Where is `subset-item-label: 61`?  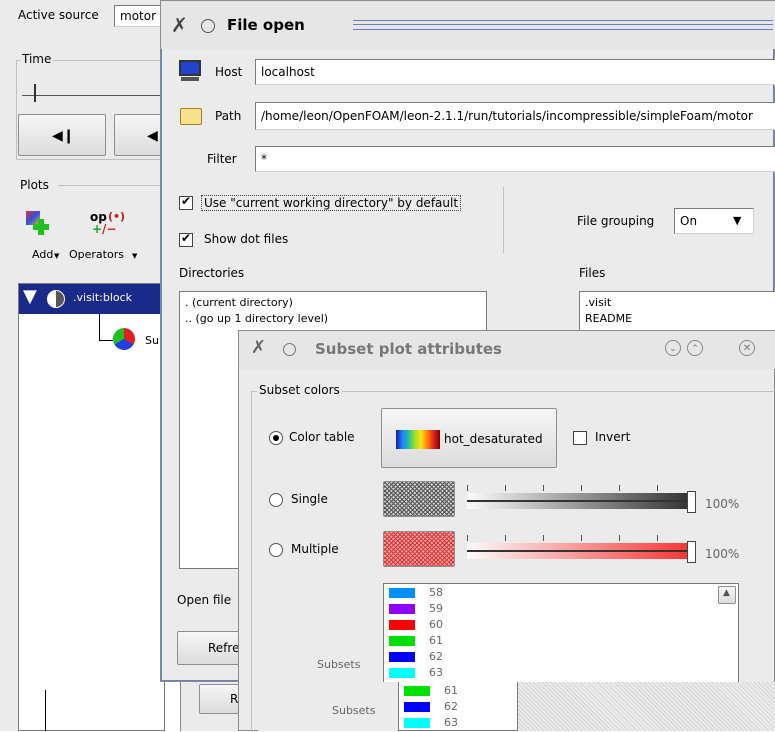 subset-item-label: 61 is located at coordinates (436, 640).